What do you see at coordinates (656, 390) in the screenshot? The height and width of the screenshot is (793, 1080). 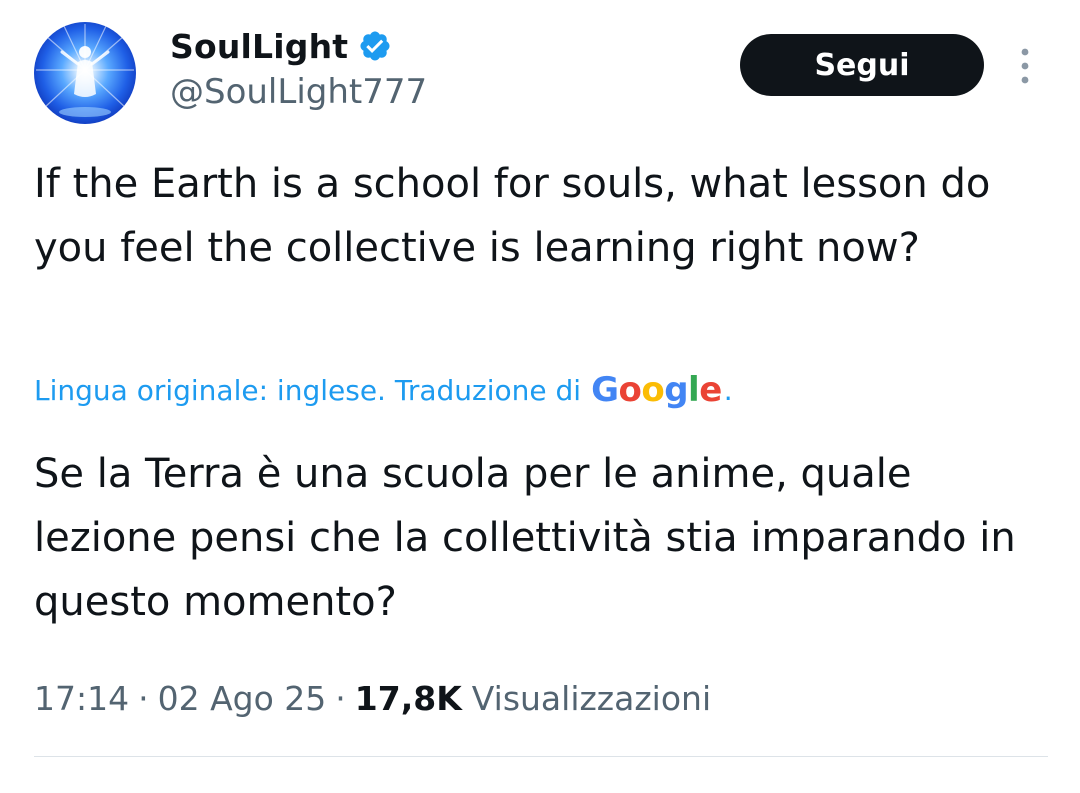 I see `google-logo: Google` at bounding box center [656, 390].